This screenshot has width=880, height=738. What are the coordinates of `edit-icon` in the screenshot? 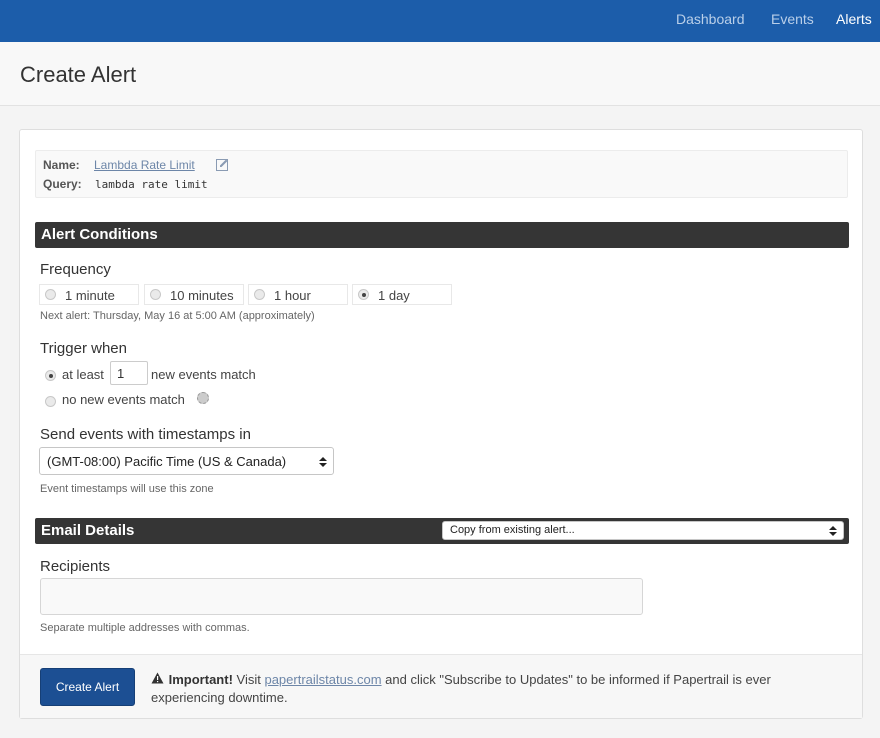 It's located at (222, 164).